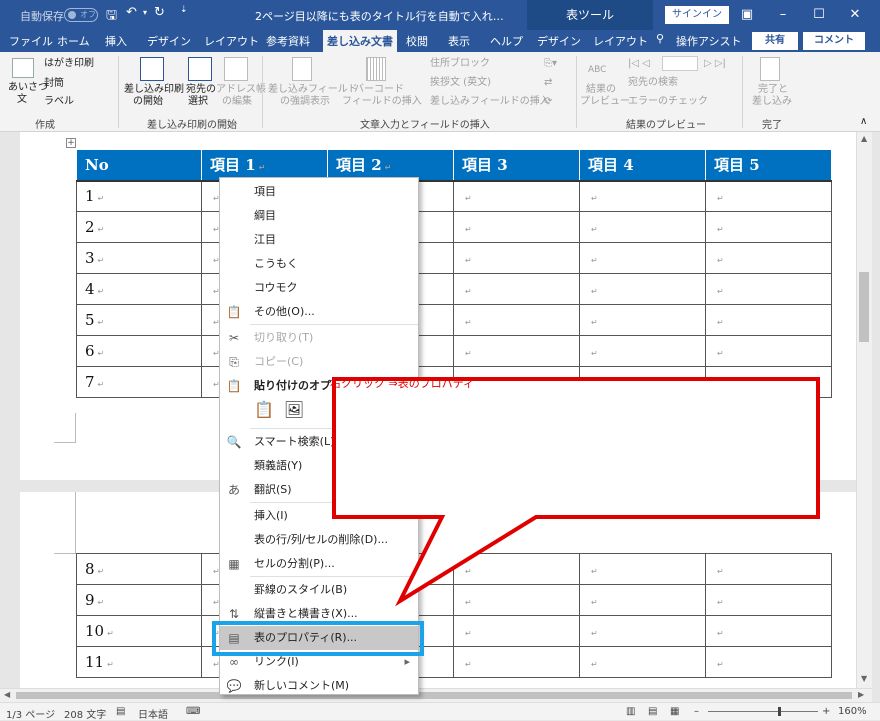 The image size is (880, 721). I want to click on menu-new-comment: 💬 新しいコメント(M), so click(319, 686).